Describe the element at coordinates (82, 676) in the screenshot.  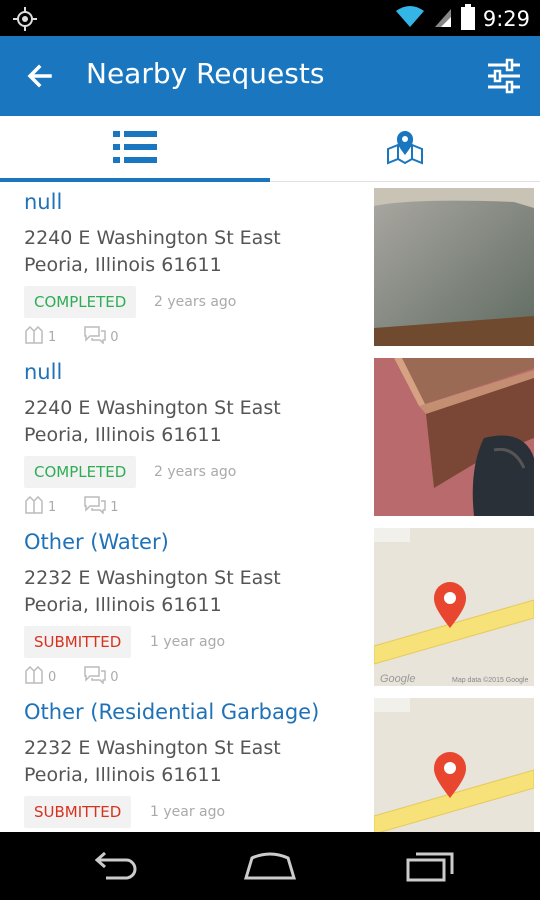
I see `request-stats: 0 0` at that location.